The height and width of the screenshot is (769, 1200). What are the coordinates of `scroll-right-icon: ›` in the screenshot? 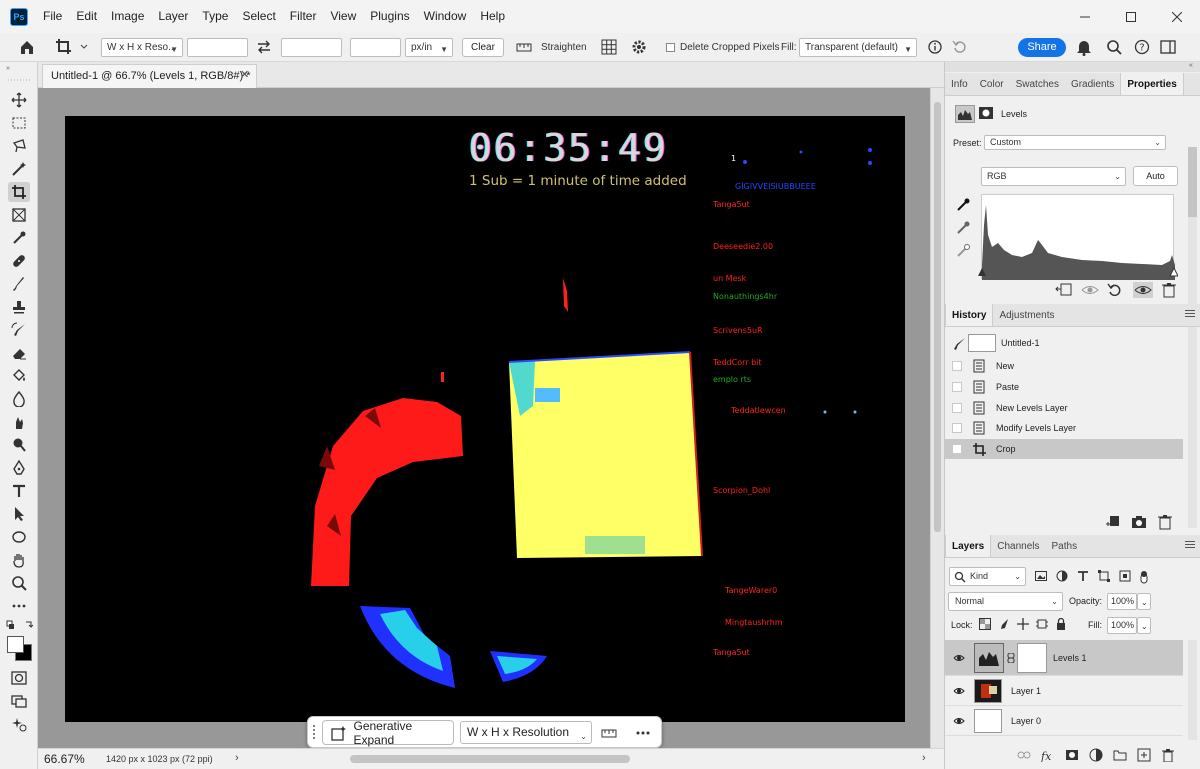 It's located at (924, 758).